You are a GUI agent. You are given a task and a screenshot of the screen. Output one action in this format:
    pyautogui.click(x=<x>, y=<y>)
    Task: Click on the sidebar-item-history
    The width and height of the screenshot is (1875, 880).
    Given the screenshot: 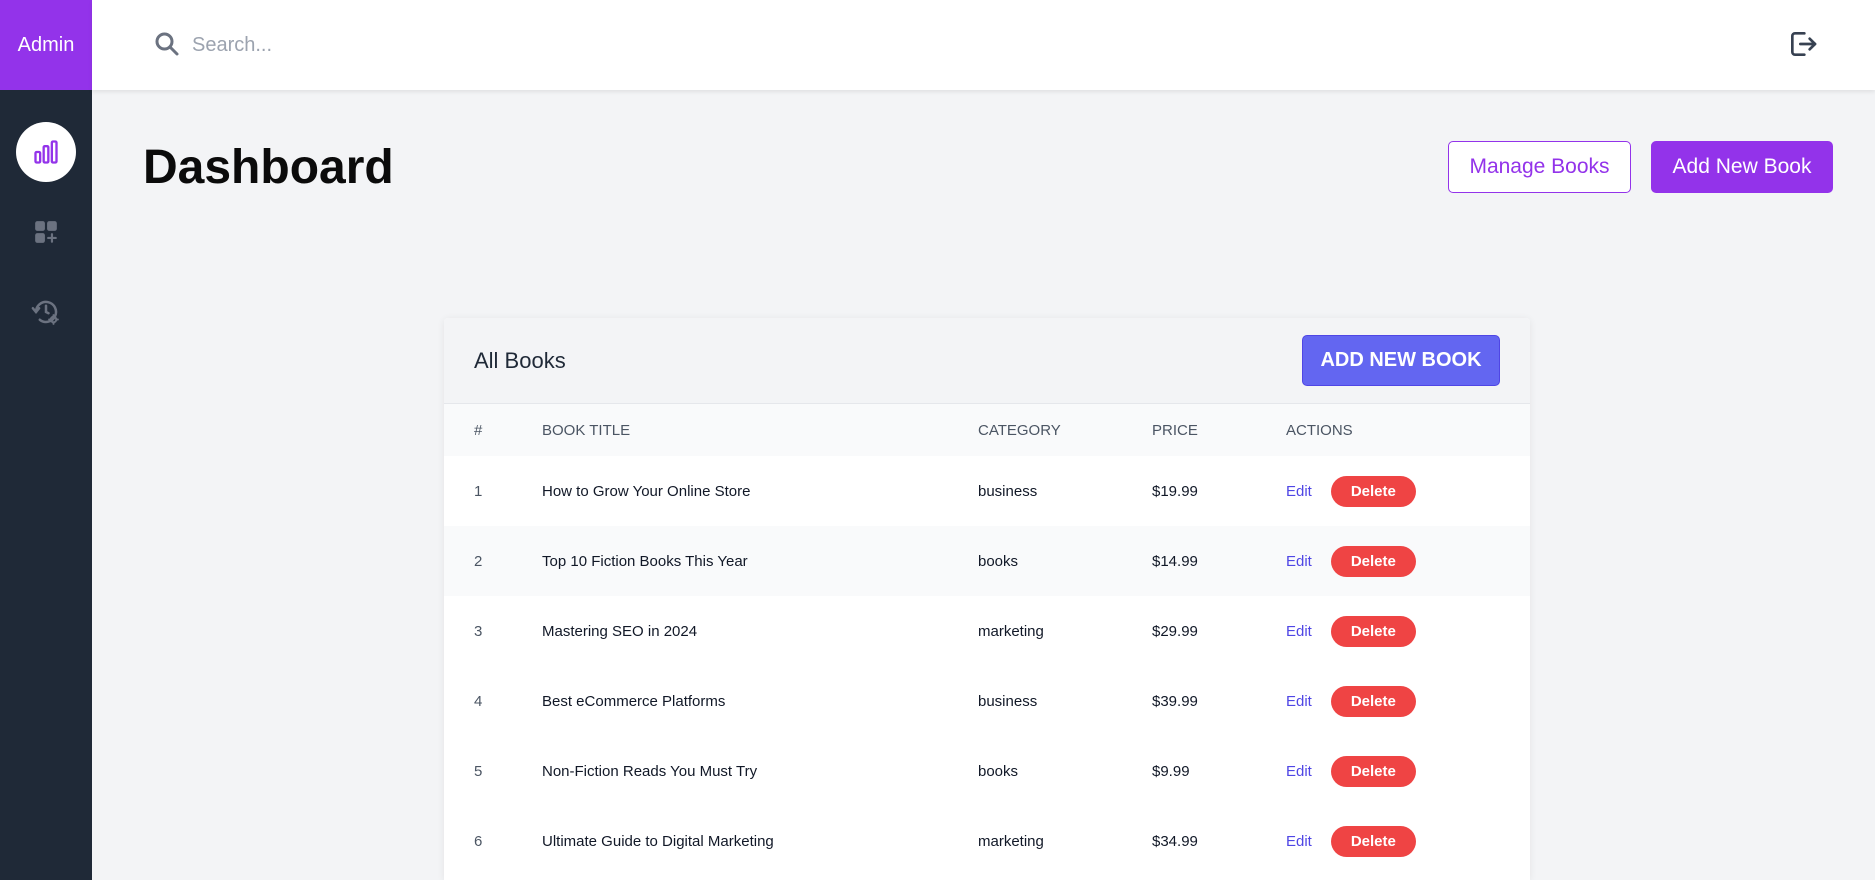 What is the action you would take?
    pyautogui.click(x=46, y=312)
    